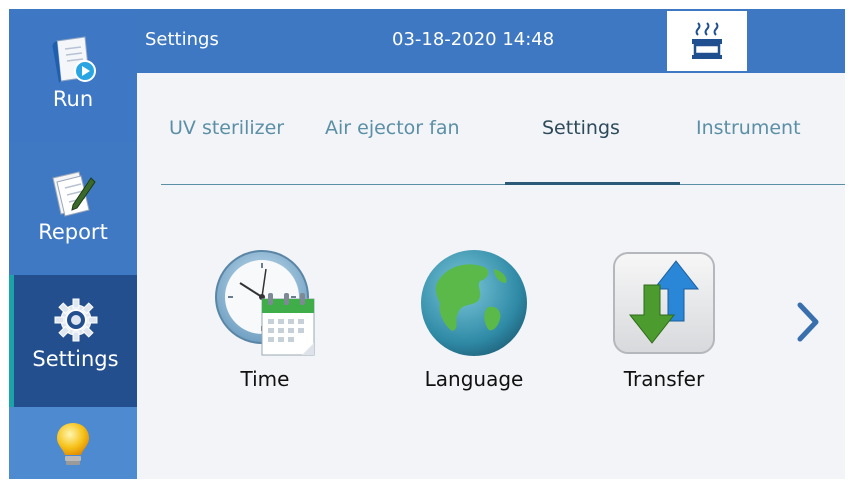 The width and height of the screenshot is (854, 488). I want to click on datetime-display: 03-18-2020 14:48, so click(473, 39).